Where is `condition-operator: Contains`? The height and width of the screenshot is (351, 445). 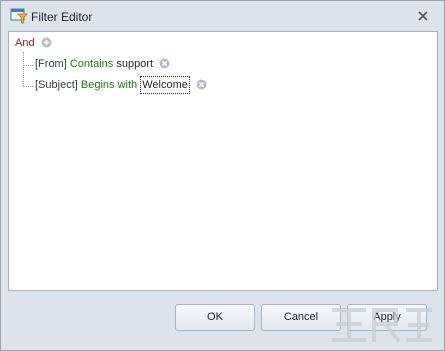
condition-operator: Contains is located at coordinates (91, 64).